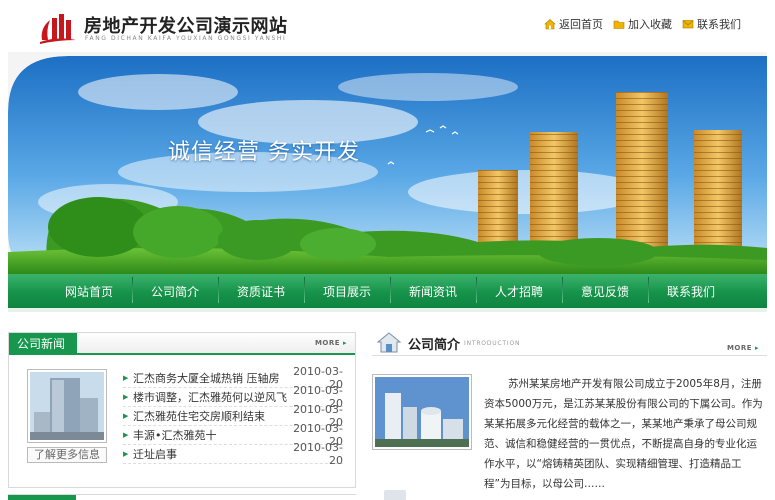 The width and height of the screenshot is (775, 500). What do you see at coordinates (186, 38) in the screenshot?
I see `site-subtitle: FANG DICHAN KAIFA YOUXIAN GONGSI YANSHI` at bounding box center [186, 38].